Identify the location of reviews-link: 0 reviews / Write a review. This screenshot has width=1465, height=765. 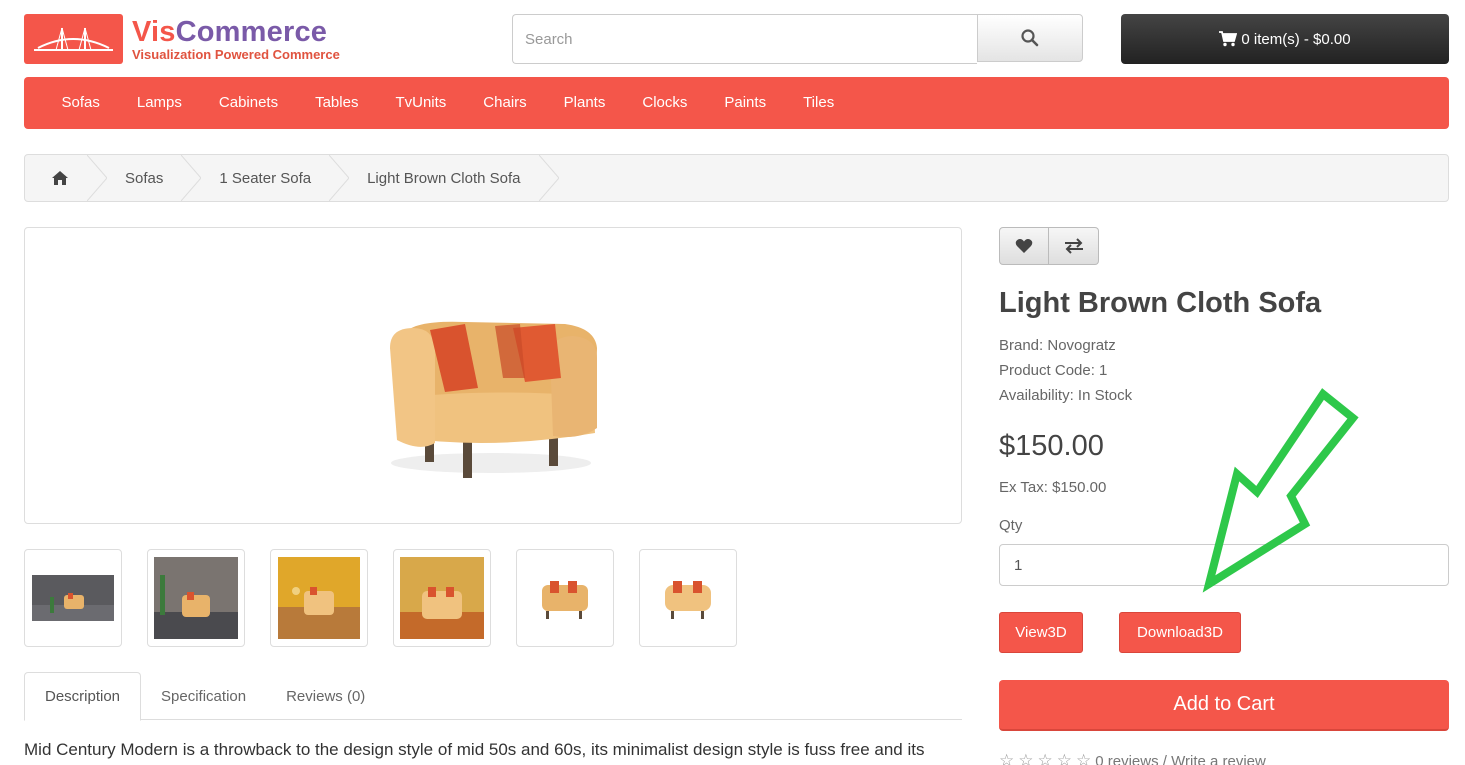
(1180, 759).